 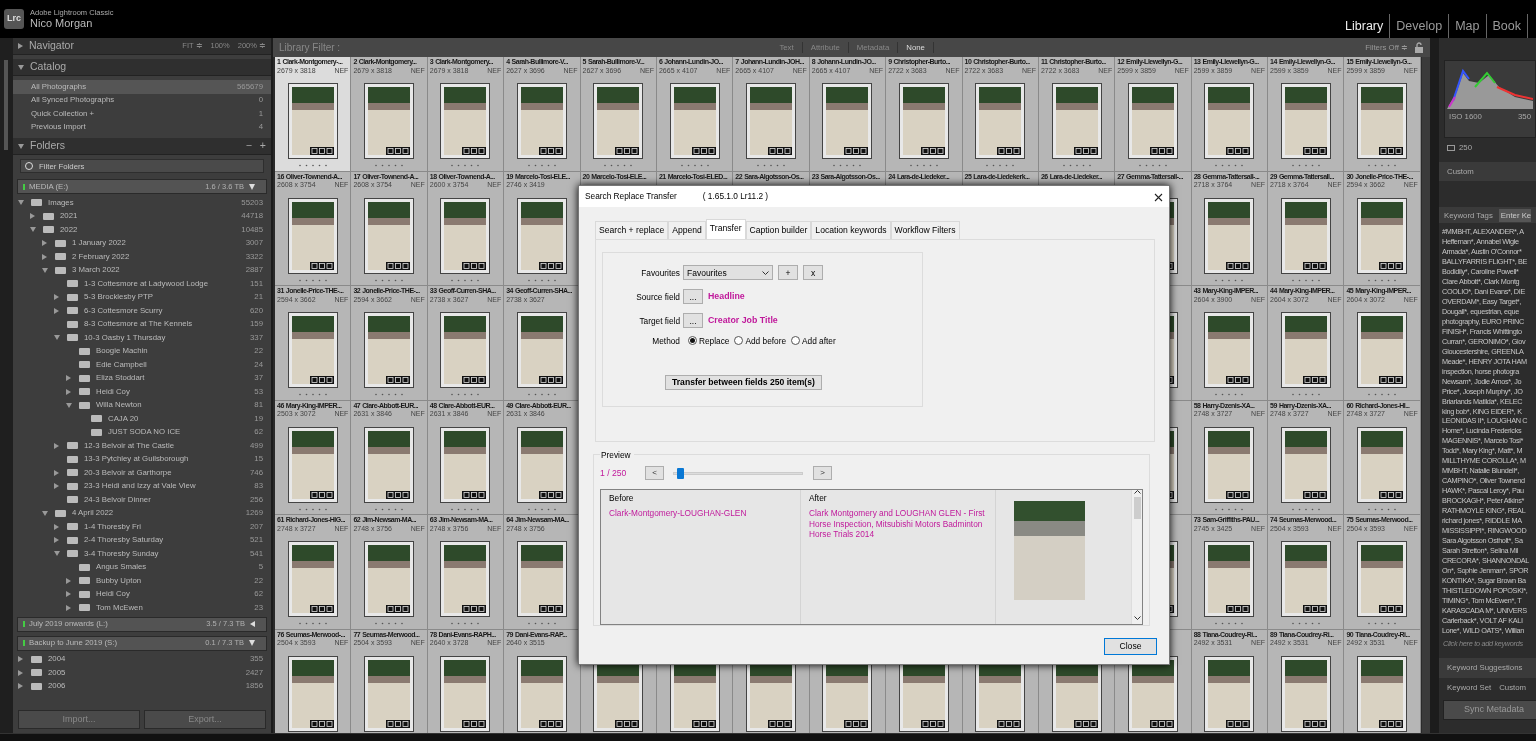 What do you see at coordinates (714, 341) in the screenshot?
I see `radio-label: Replace` at bounding box center [714, 341].